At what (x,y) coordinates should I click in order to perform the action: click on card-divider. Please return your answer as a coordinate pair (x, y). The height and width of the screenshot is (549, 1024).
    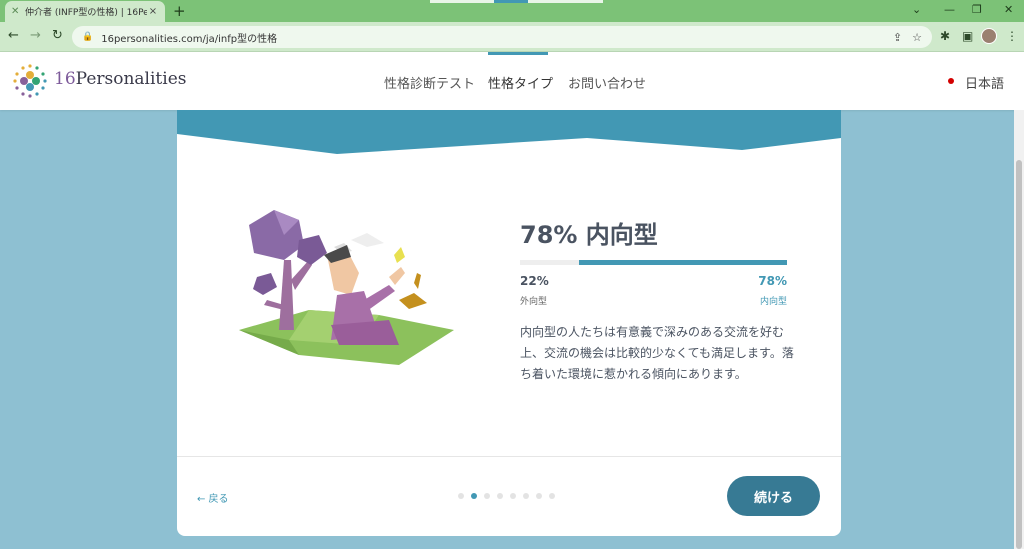
    Looking at the image, I should click on (509, 456).